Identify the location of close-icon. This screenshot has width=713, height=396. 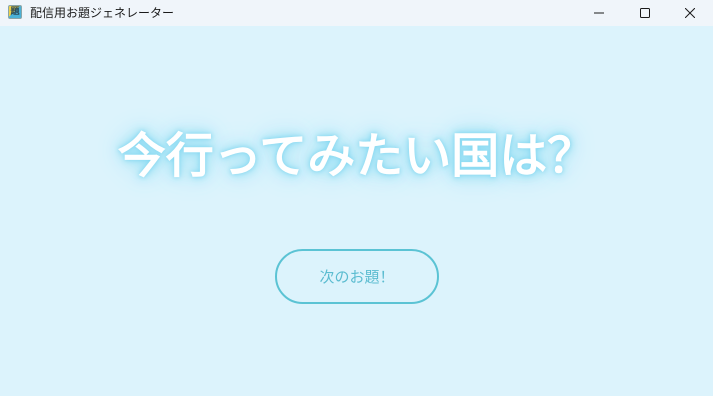
(690, 13).